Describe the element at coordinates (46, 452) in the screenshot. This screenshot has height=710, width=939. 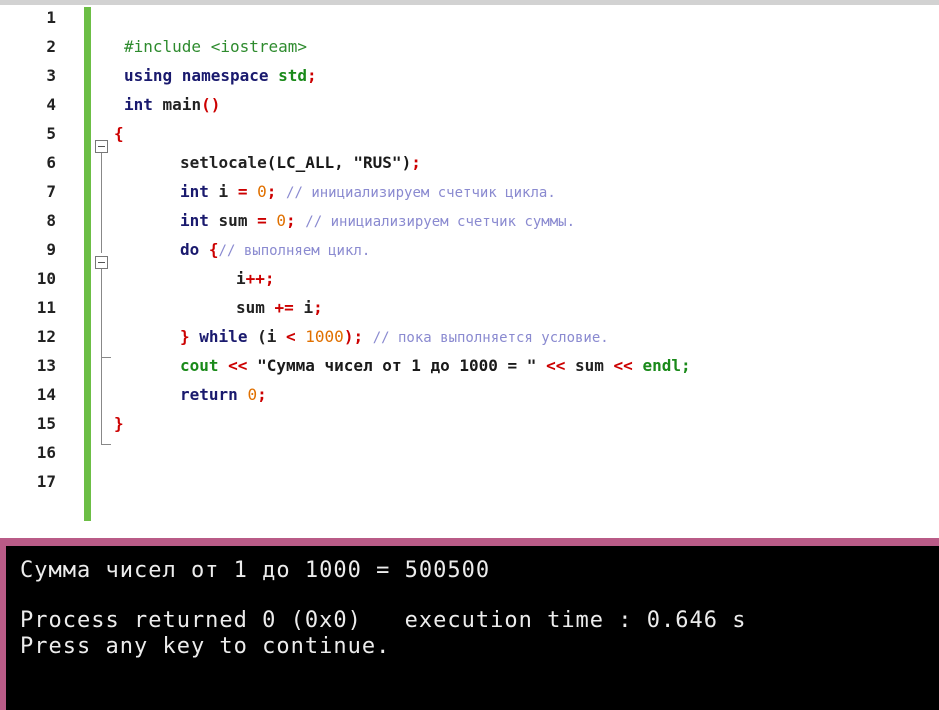
I see `line-number: 16` at that location.